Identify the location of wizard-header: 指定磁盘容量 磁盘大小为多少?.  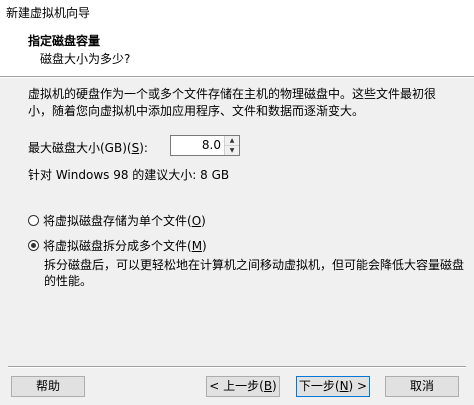
(237, 49).